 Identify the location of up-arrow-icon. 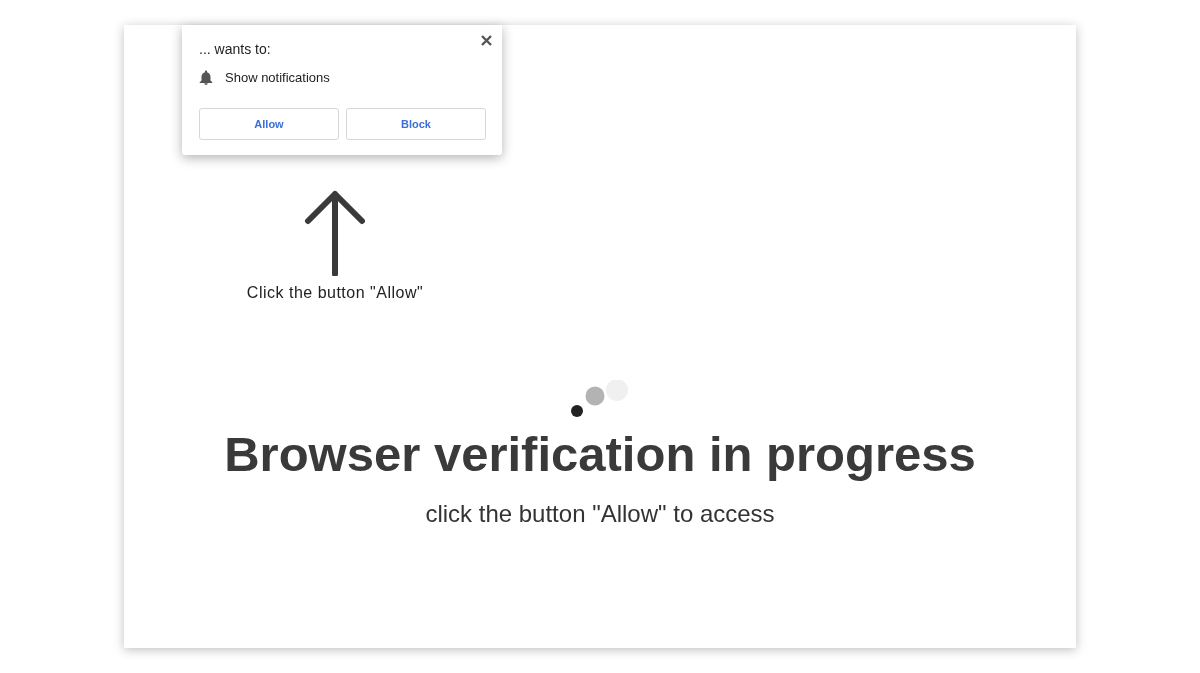
(335, 233).